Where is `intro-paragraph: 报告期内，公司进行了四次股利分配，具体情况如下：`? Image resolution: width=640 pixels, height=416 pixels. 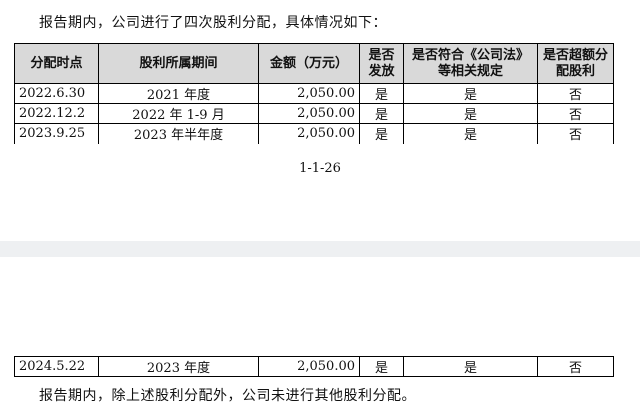 intro-paragraph: 报告期内，公司进行了四次股利分配，具体情况如下： is located at coordinates (213, 23).